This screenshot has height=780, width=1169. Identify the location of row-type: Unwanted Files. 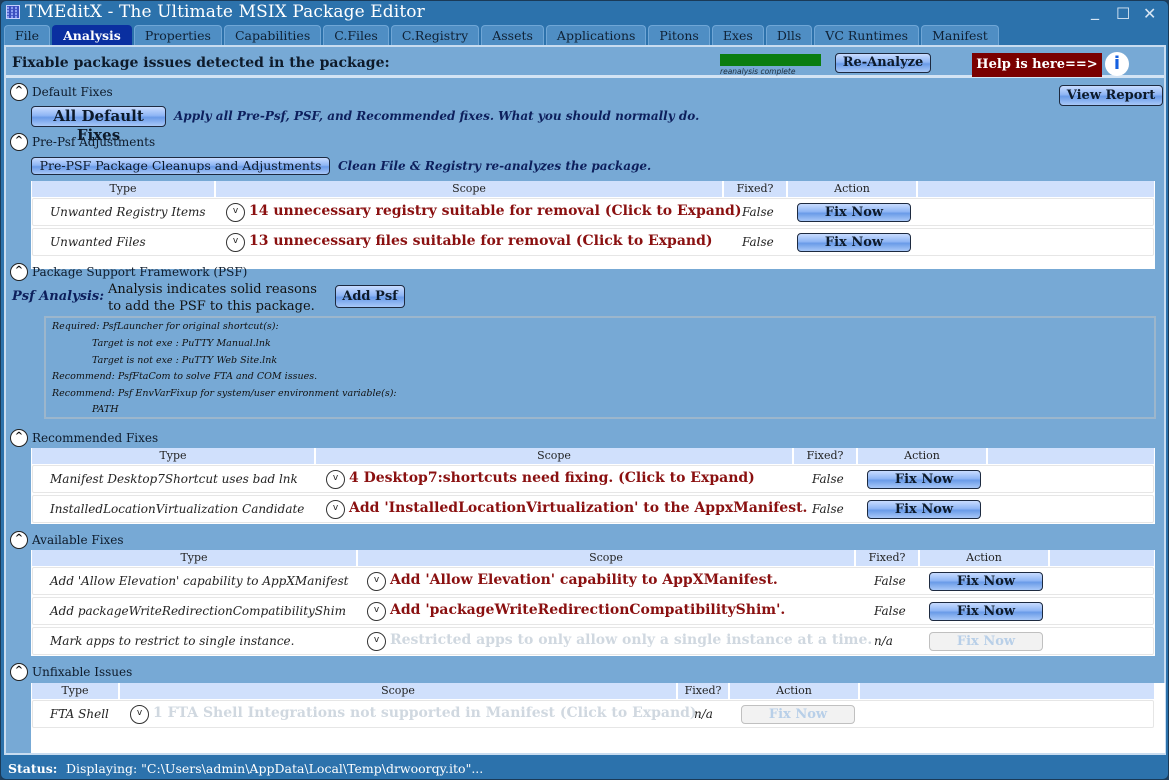
(98, 242).